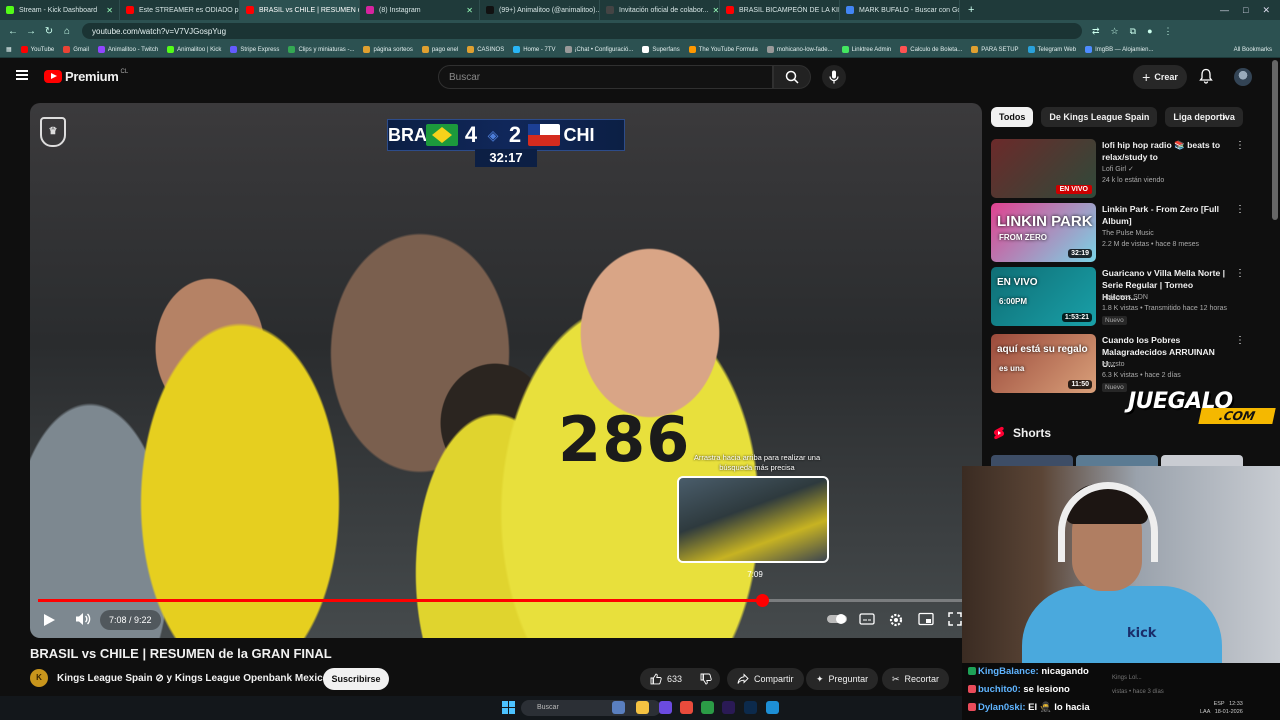 This screenshot has width=1280, height=720. I want to click on photoshop-icon, so click(750, 707).